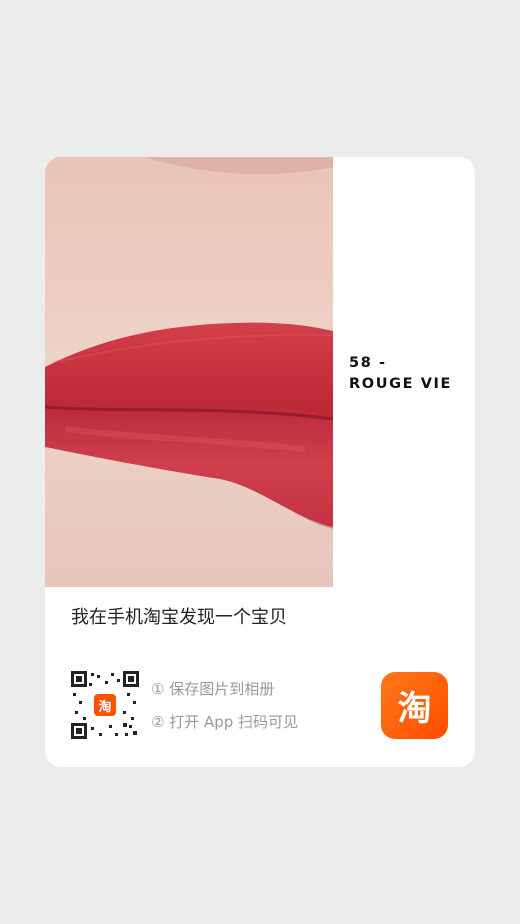 The width and height of the screenshot is (520, 924). What do you see at coordinates (179, 617) in the screenshot?
I see `share-headline: 我在手机淘宝发现一个宝贝` at bounding box center [179, 617].